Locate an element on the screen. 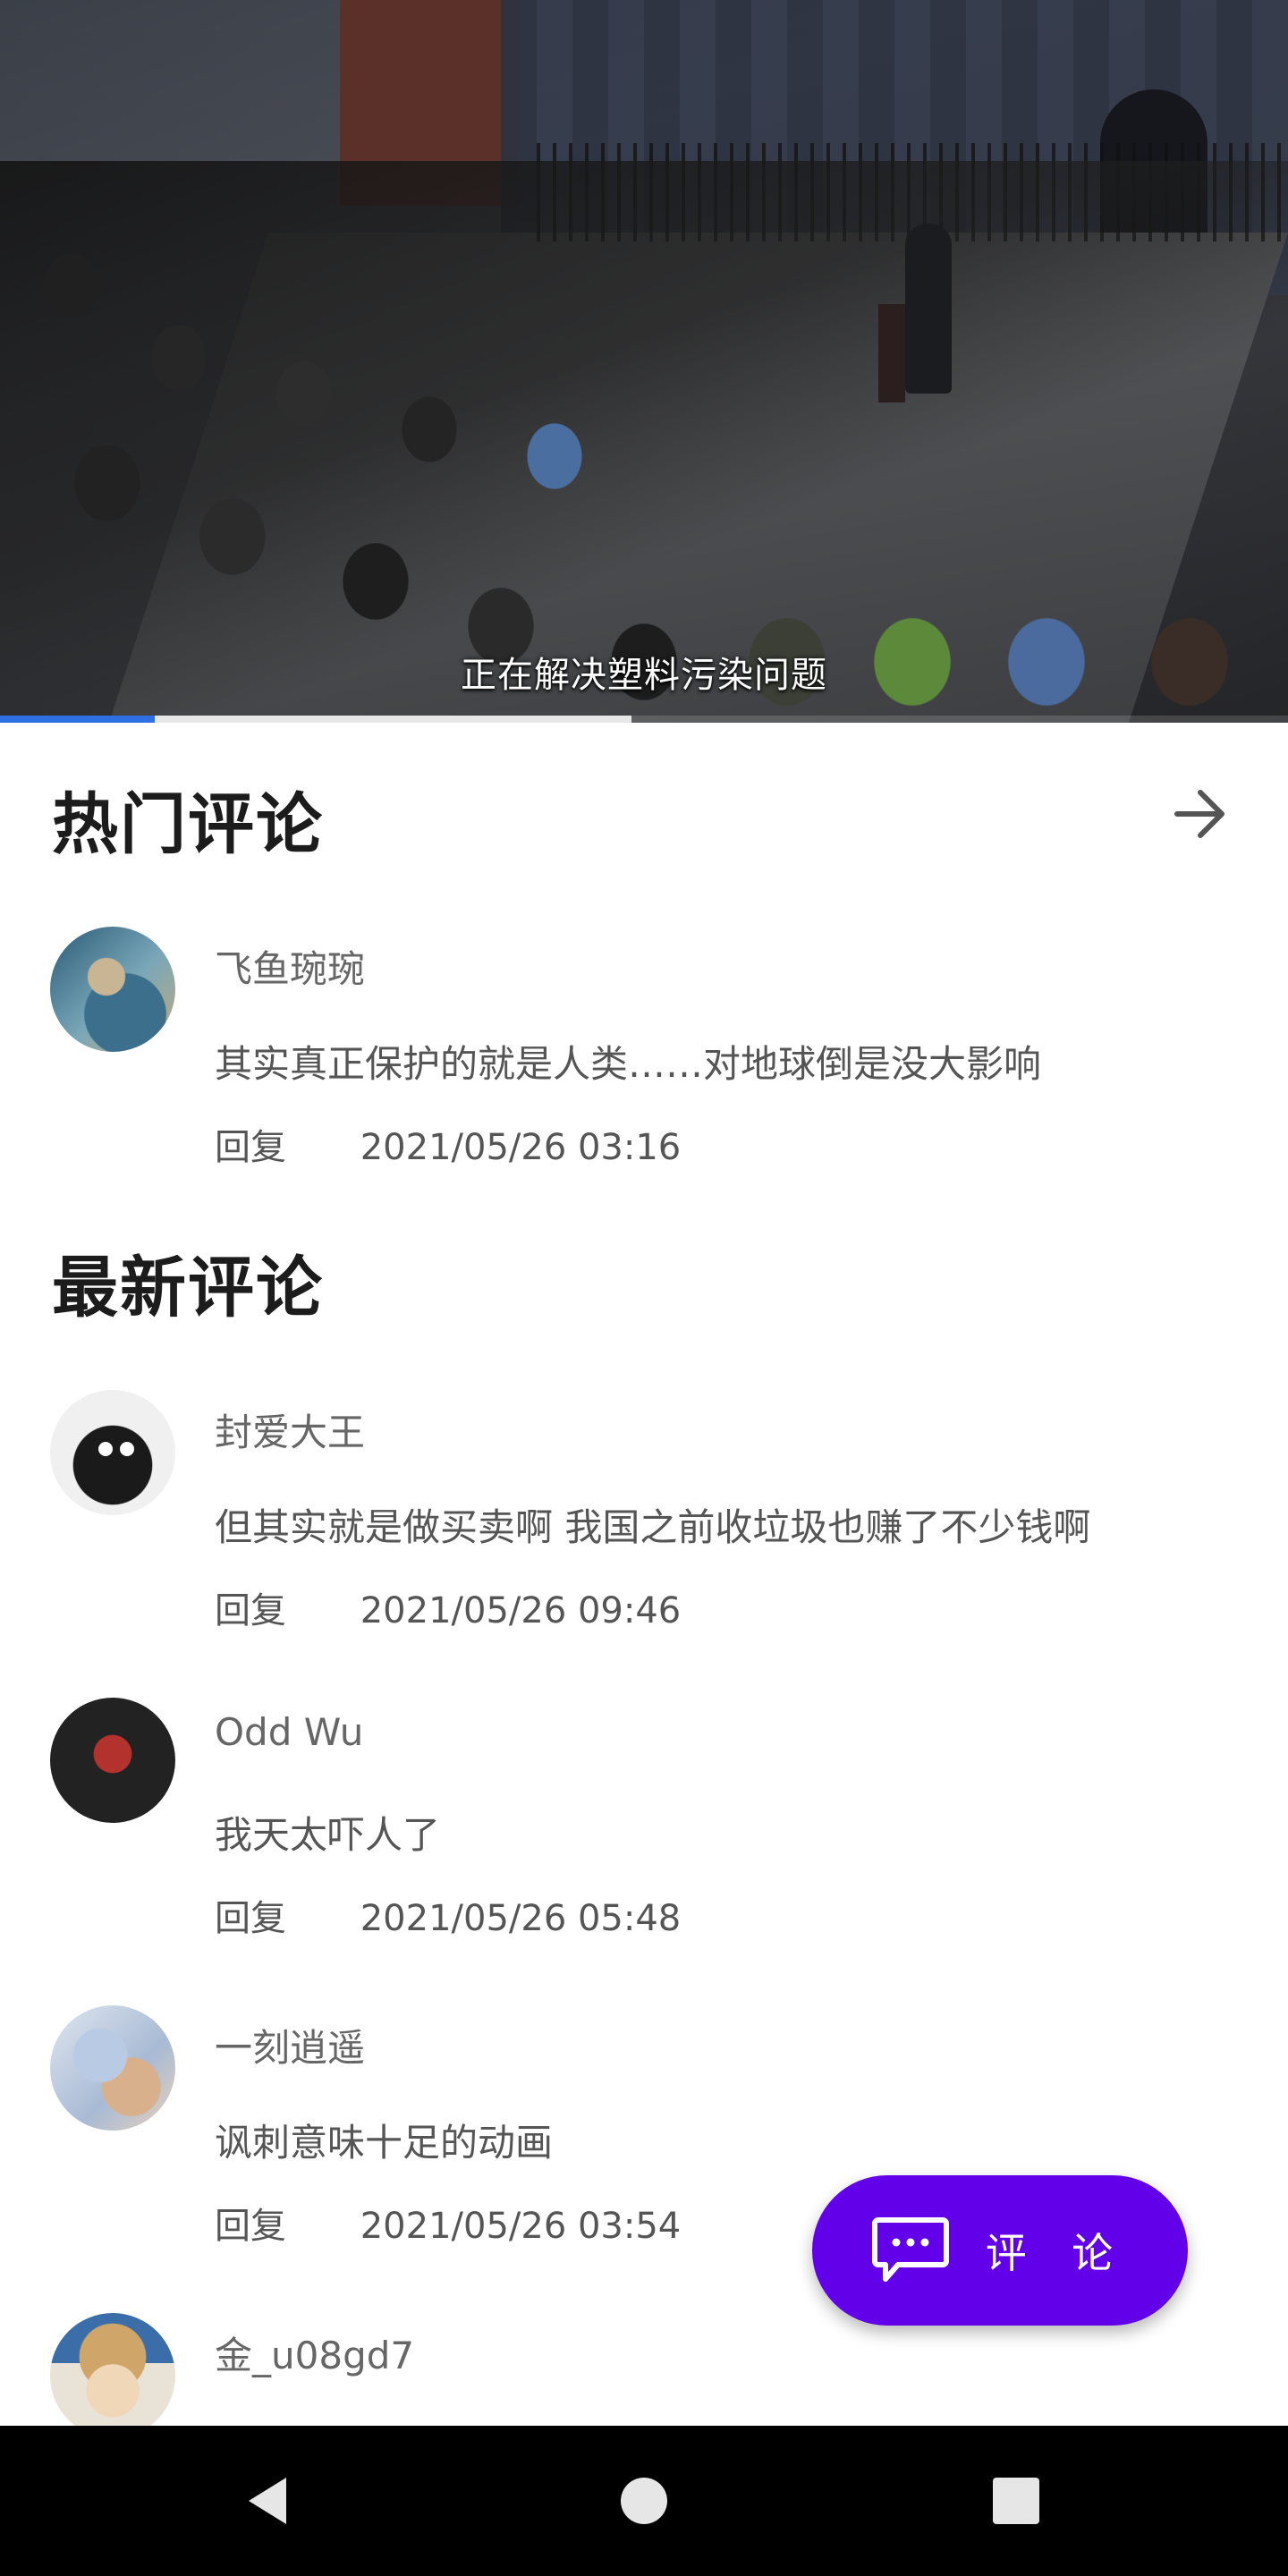 The image size is (1288, 2576). system-nav-bar is located at coordinates (644, 2501).